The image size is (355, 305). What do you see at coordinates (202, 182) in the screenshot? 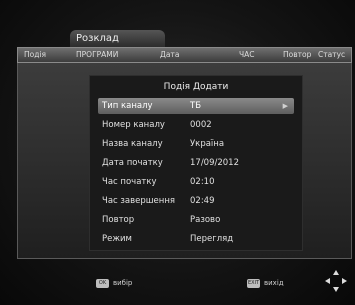
I see `field-value: 02:10` at bounding box center [202, 182].